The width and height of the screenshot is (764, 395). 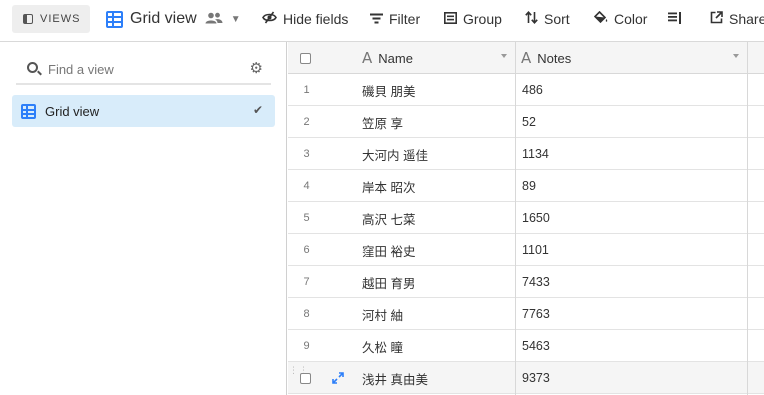 What do you see at coordinates (632, 186) in the screenshot?
I see `cell-notes: 89` at bounding box center [632, 186].